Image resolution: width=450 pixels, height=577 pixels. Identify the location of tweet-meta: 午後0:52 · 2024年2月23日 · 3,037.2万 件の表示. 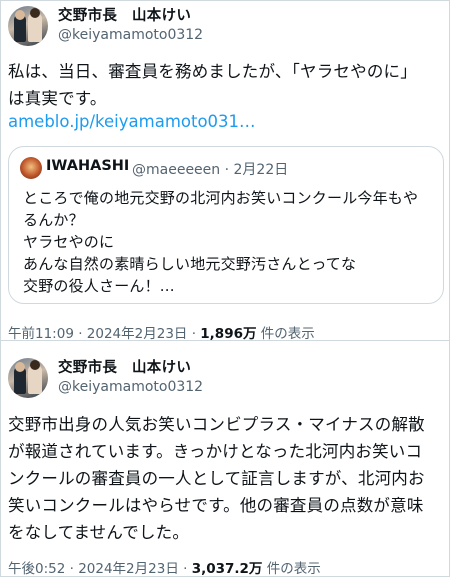
(164, 567).